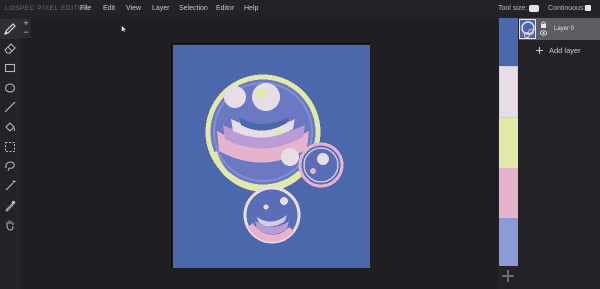  I want to click on select-tool, so click(10, 147).